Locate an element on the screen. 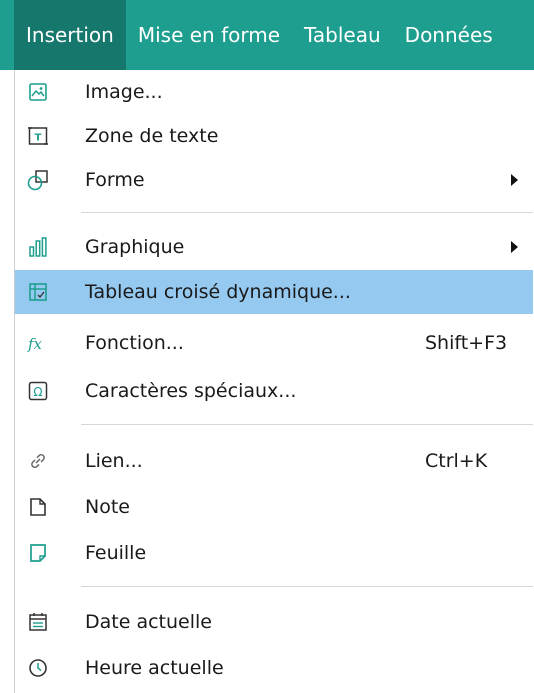  shortcut-label: Ctrl+K is located at coordinates (456, 461).